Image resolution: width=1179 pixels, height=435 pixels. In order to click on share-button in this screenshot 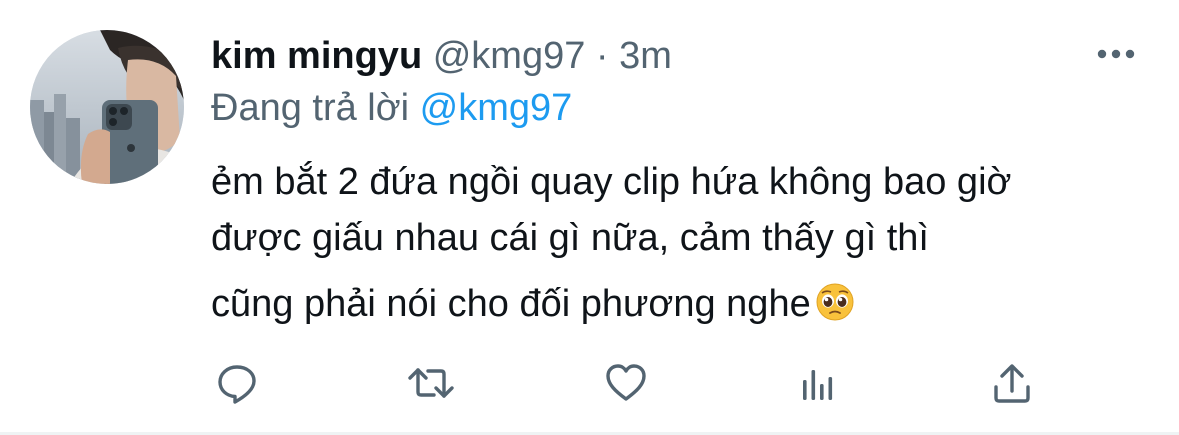, I will do `click(1012, 385)`.